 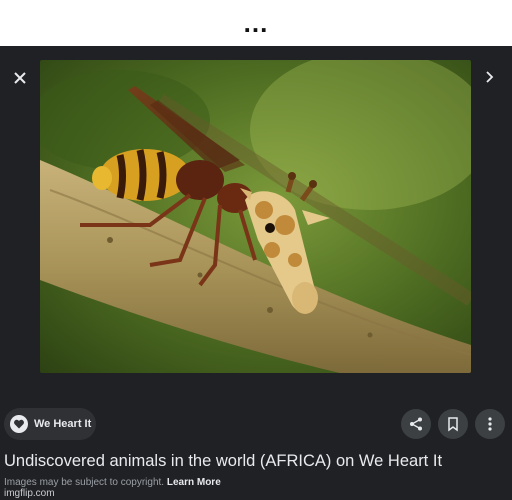 I want to click on bookmark-icon, so click(x=453, y=424).